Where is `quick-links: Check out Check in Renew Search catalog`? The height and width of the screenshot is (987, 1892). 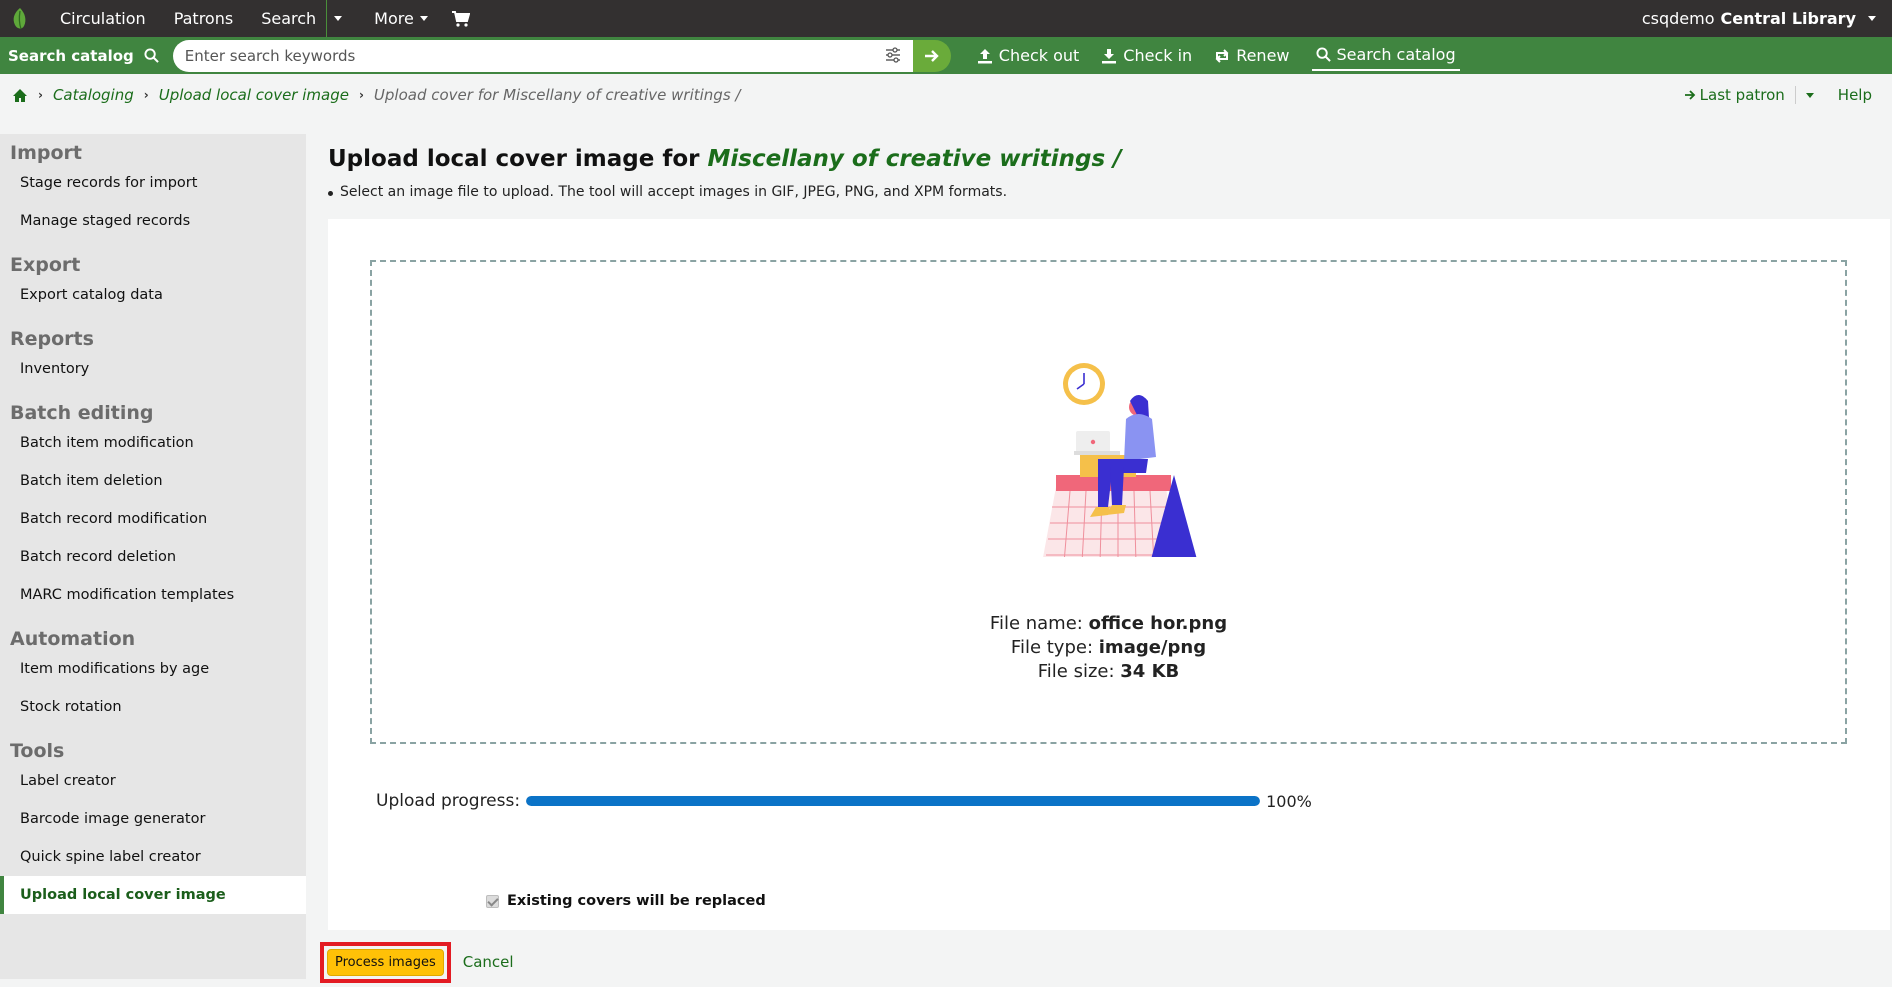 quick-links: Check out Check in Renew Search catalog is located at coordinates (1218, 56).